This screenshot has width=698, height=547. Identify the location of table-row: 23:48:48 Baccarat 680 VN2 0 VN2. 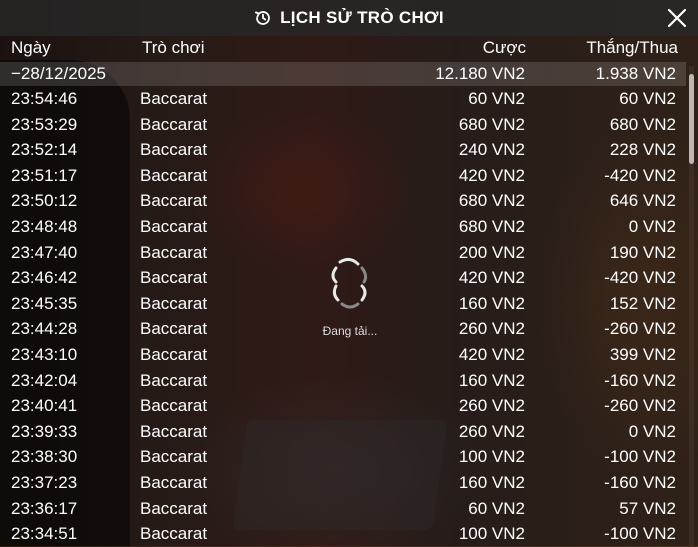
(343, 227).